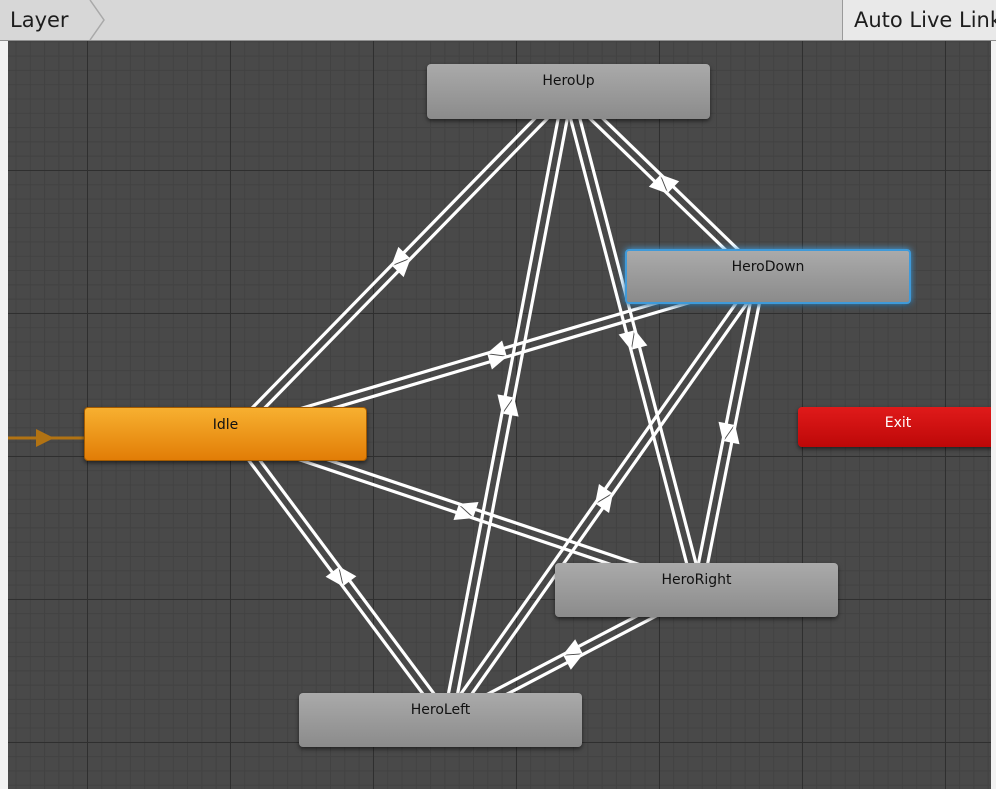  What do you see at coordinates (696, 580) in the screenshot?
I see `state-label-heroright: HeroRight` at bounding box center [696, 580].